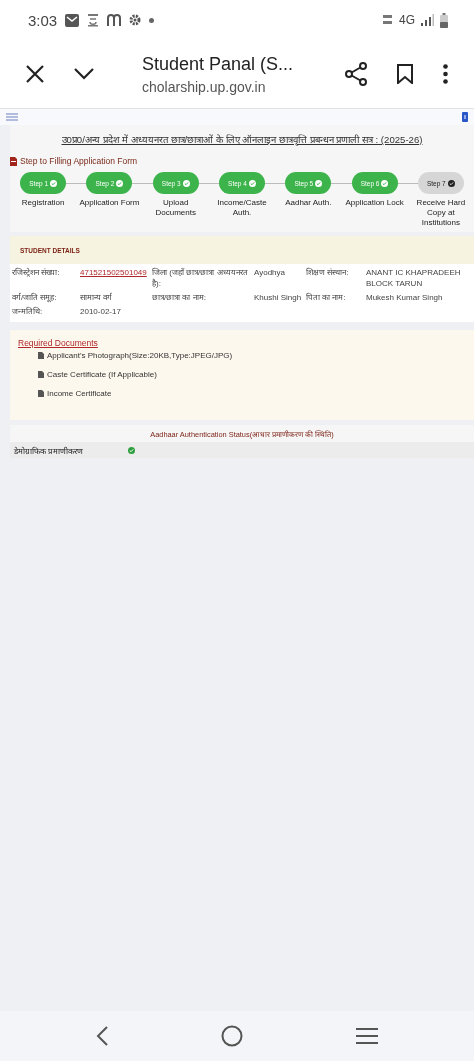  I want to click on document-item: Caste Certificate (If Applicable), so click(102, 374).